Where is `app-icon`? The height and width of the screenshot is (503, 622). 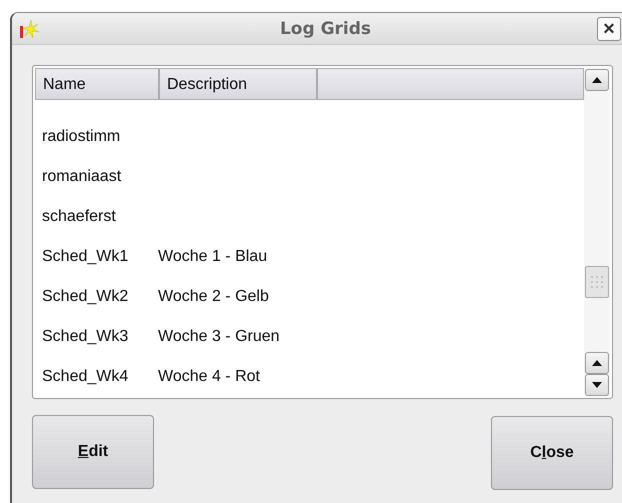 app-icon is located at coordinates (29, 29).